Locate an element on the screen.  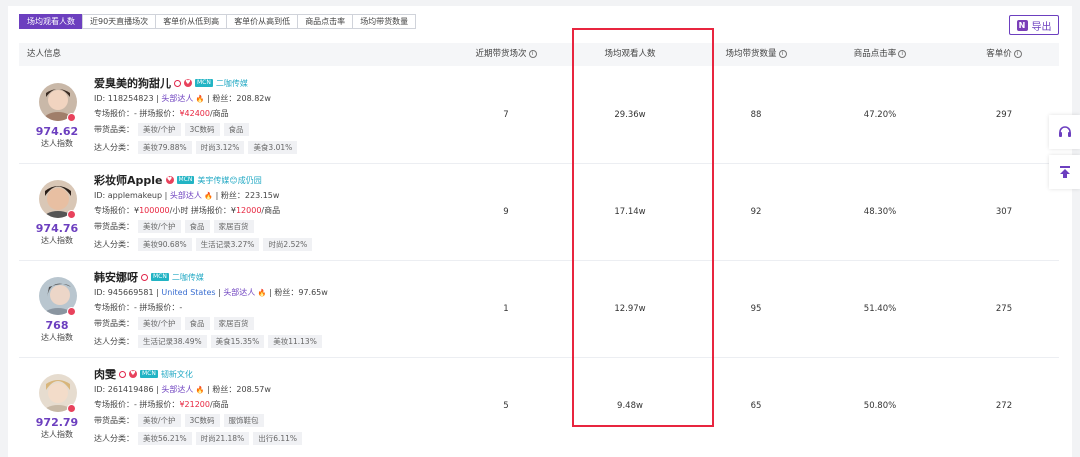
mcn-name: 韧新文化 is located at coordinates (177, 374).